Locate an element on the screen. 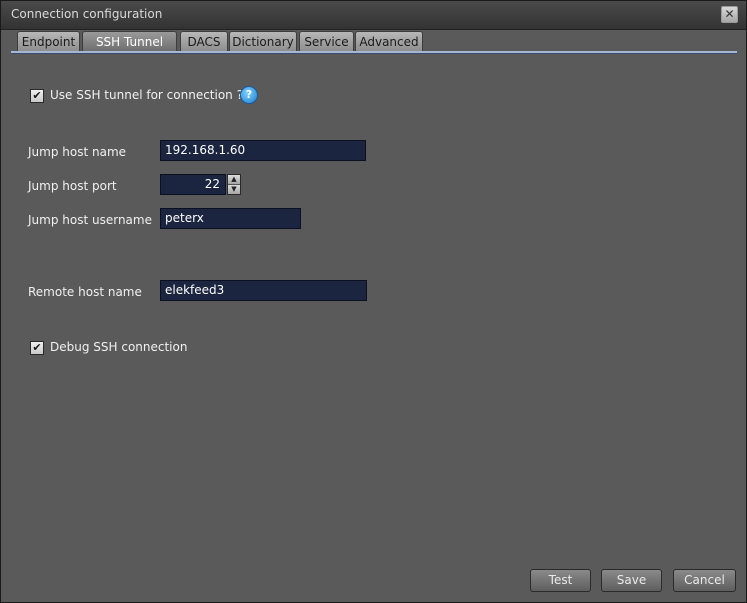 The image size is (747, 603). test-button: Test is located at coordinates (560, 580).